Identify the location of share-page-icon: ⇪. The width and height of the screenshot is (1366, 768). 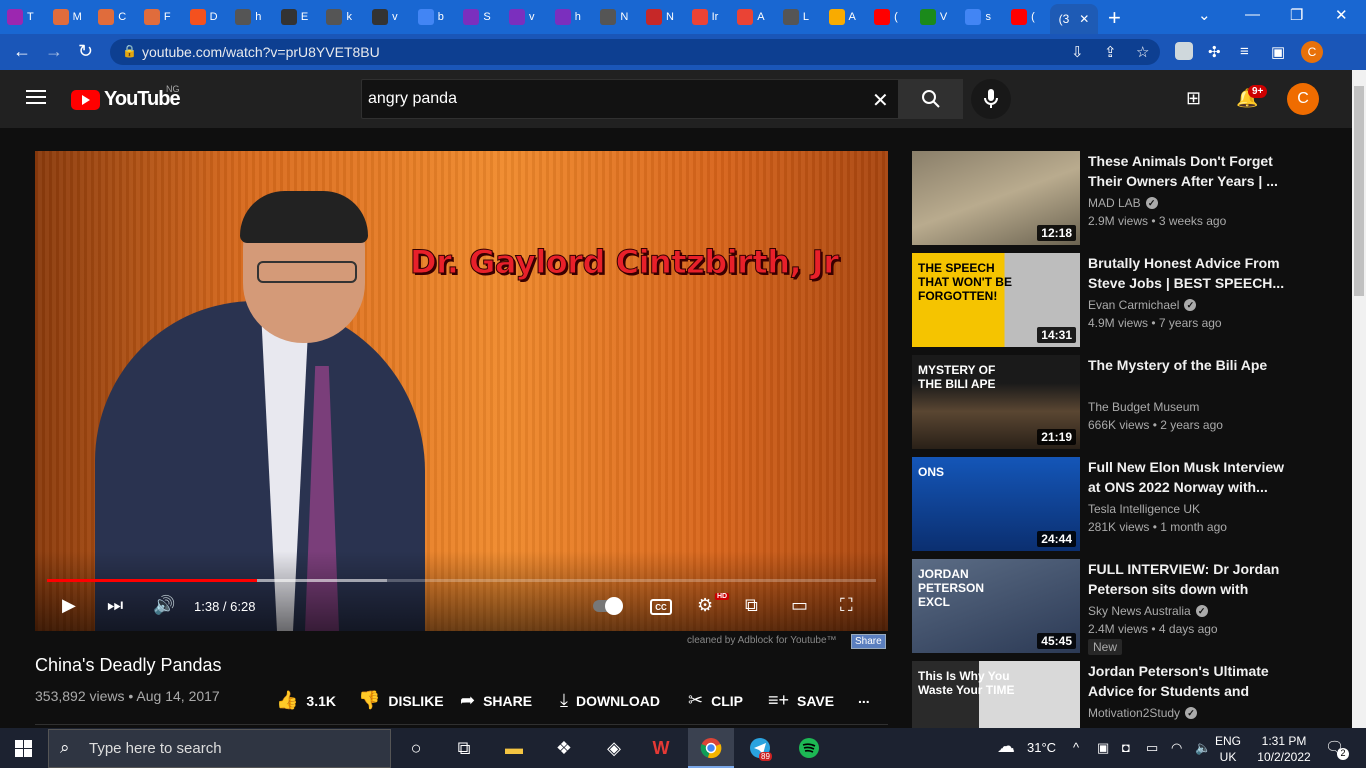
(1110, 52).